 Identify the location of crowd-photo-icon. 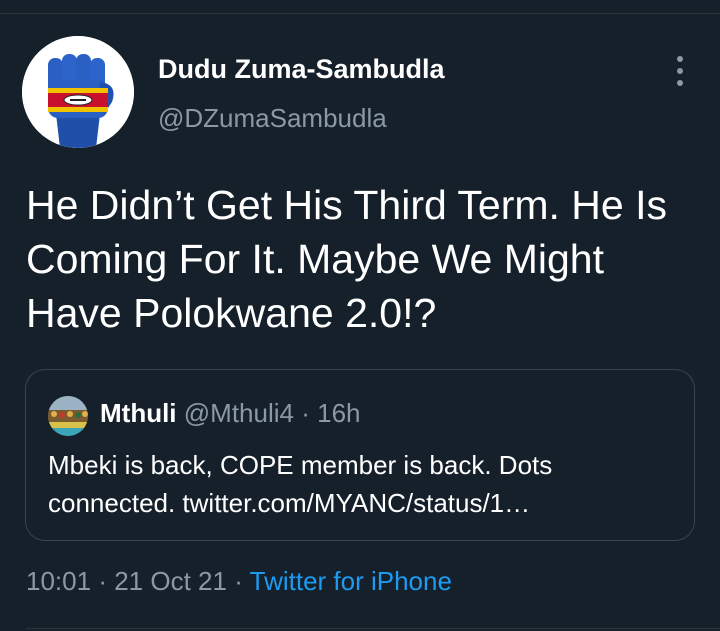
(68, 416).